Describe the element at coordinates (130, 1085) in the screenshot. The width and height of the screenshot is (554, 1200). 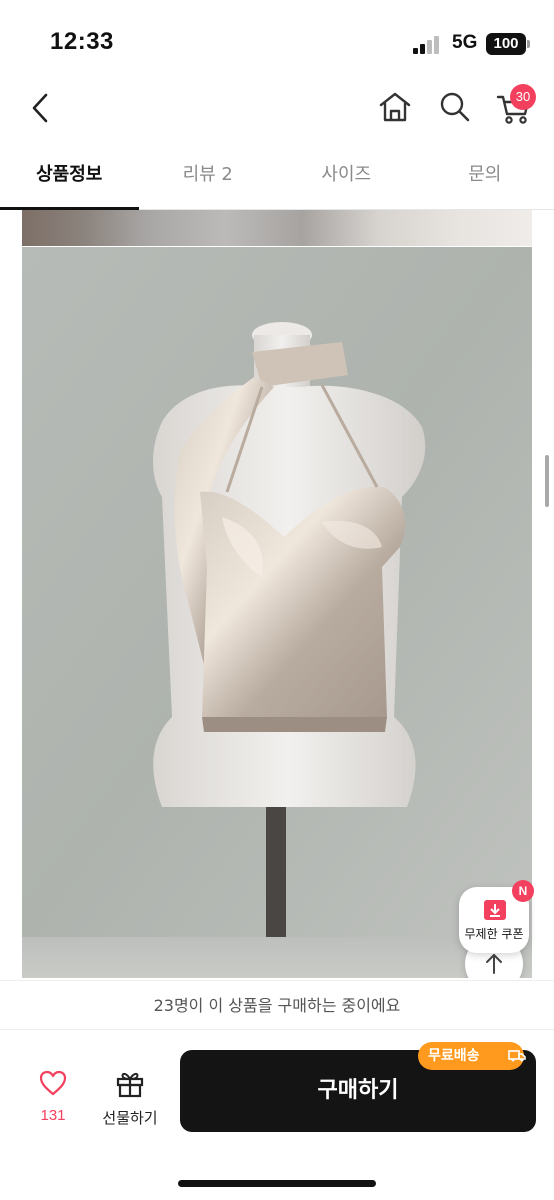
I see `gift-icon` at that location.